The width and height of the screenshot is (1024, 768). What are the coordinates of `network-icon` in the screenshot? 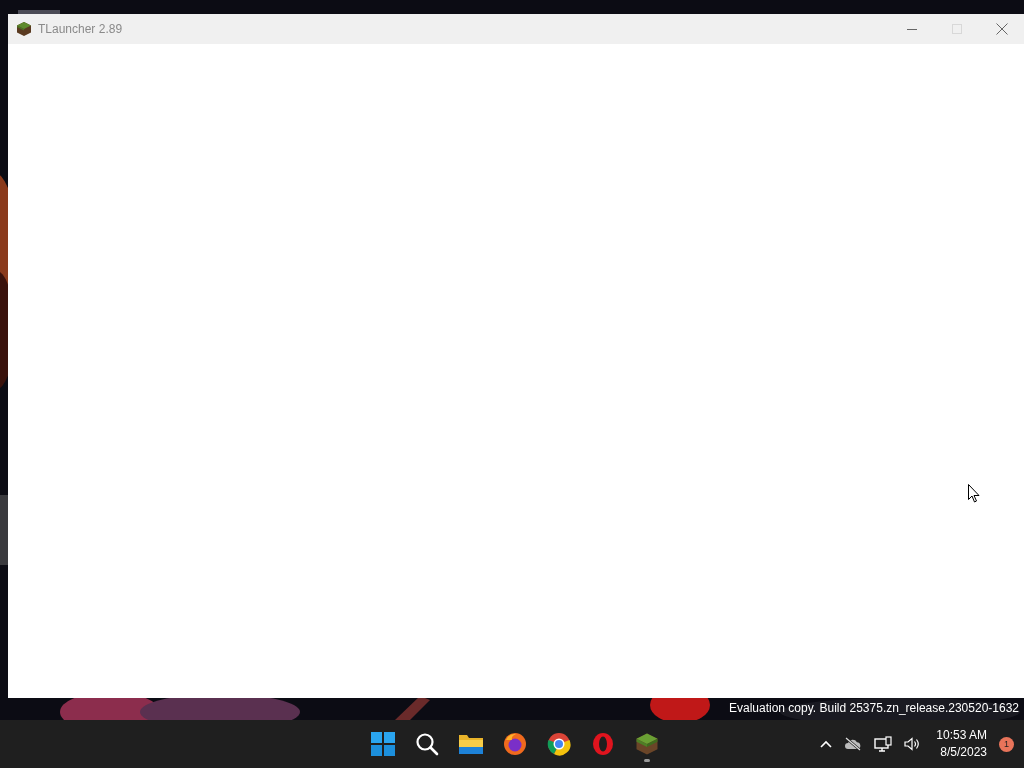 It's located at (883, 744).